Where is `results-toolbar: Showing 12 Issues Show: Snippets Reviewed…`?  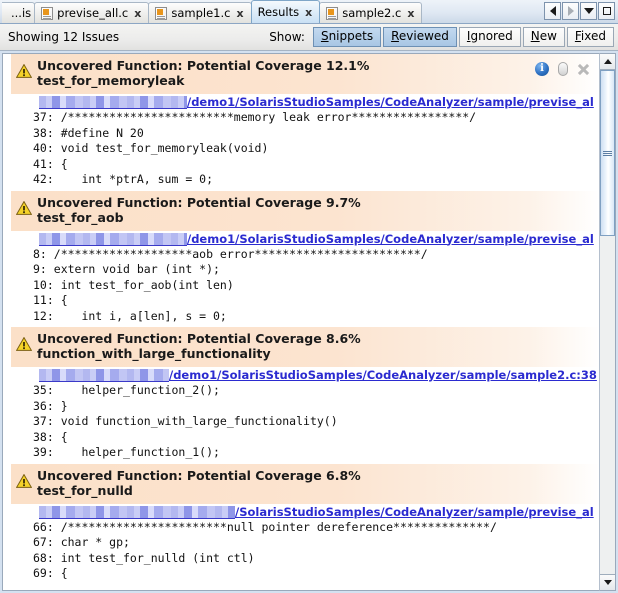 results-toolbar: Showing 12 Issues Show: Snippets Reviewed… is located at coordinates (309, 37).